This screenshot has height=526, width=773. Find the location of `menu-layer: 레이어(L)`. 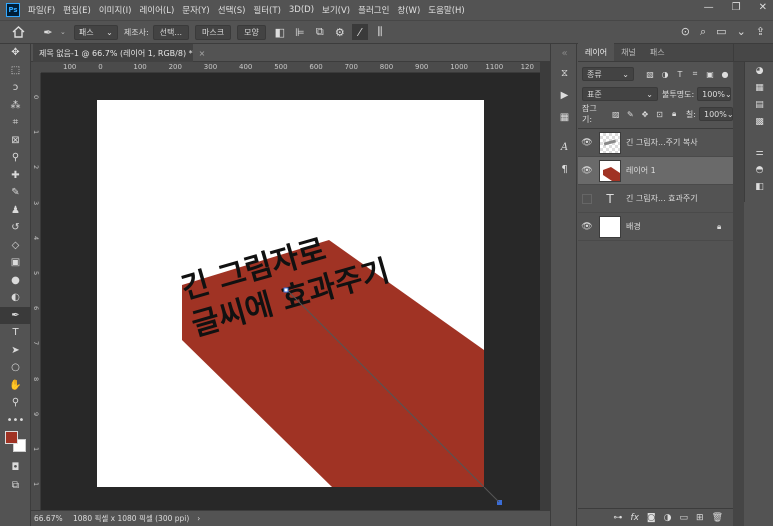

menu-layer: 레이어(L) is located at coordinates (156, 10).